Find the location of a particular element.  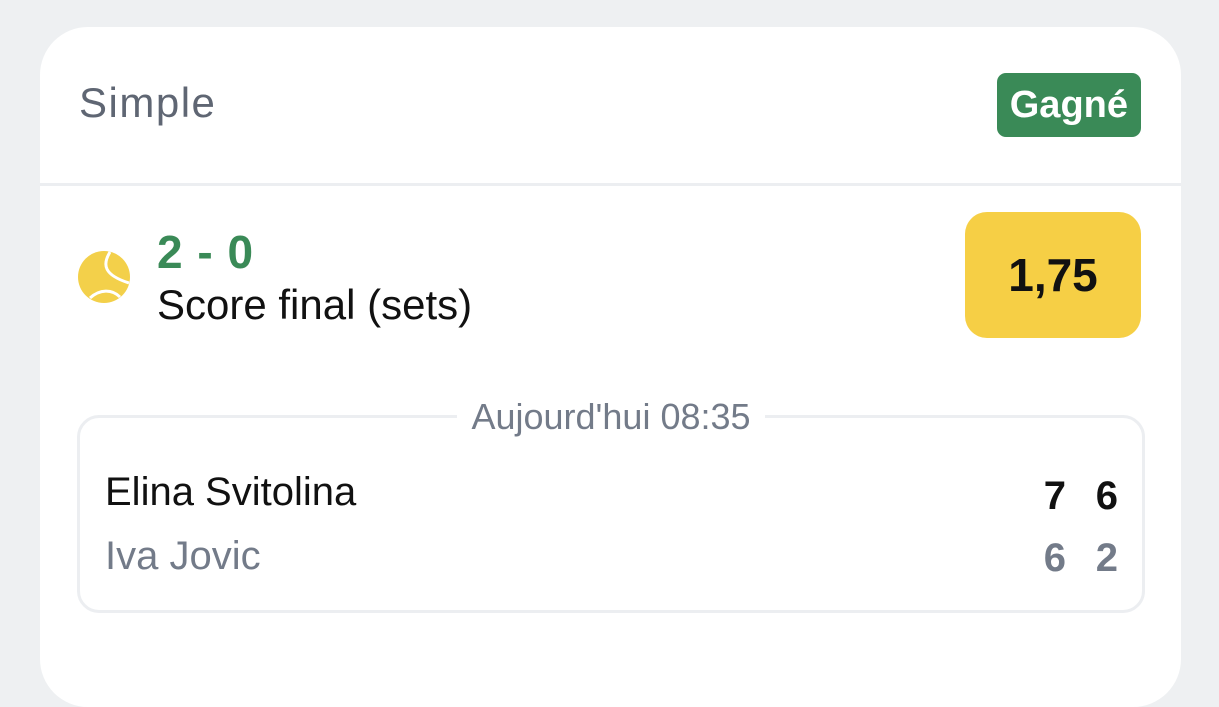

player-set-scores: 62 is located at coordinates (1066, 558).